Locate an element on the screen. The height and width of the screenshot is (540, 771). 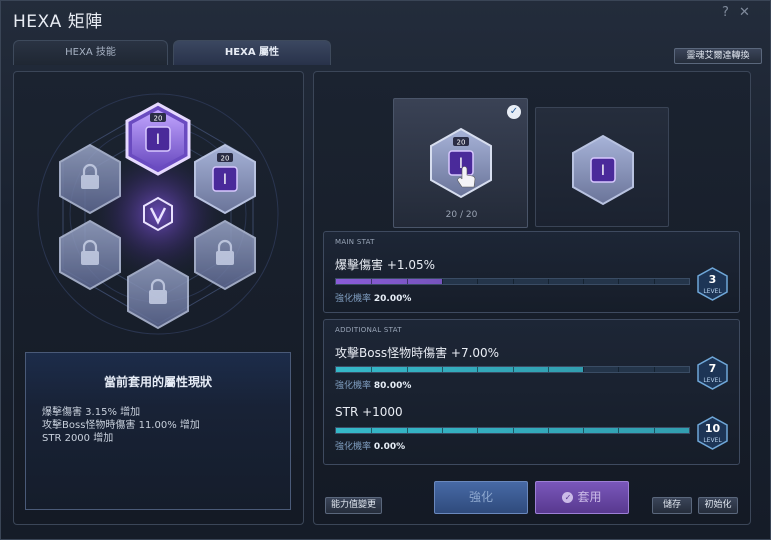
check-circle-icon: ✓ is located at coordinates (568, 497).